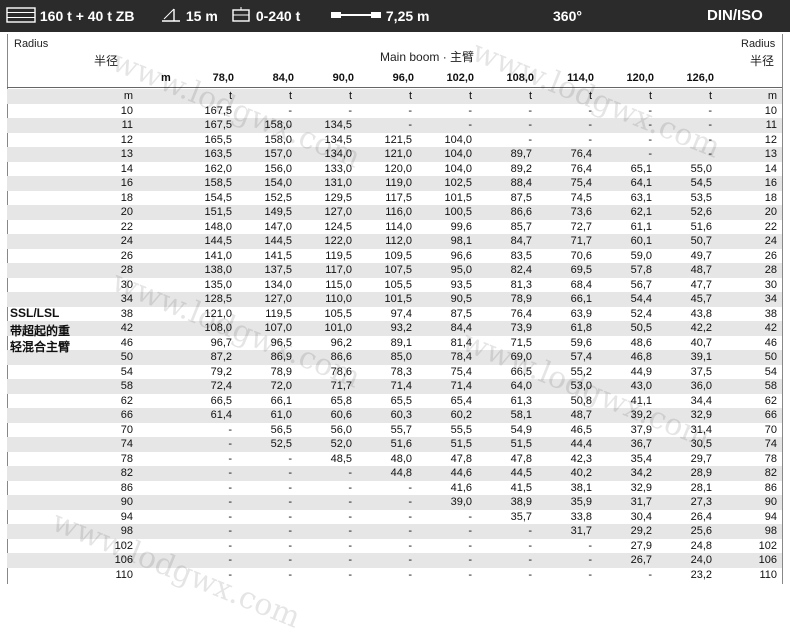 The width and height of the screenshot is (790, 636). I want to click on radius-cell-right: 62, so click(770, 400).